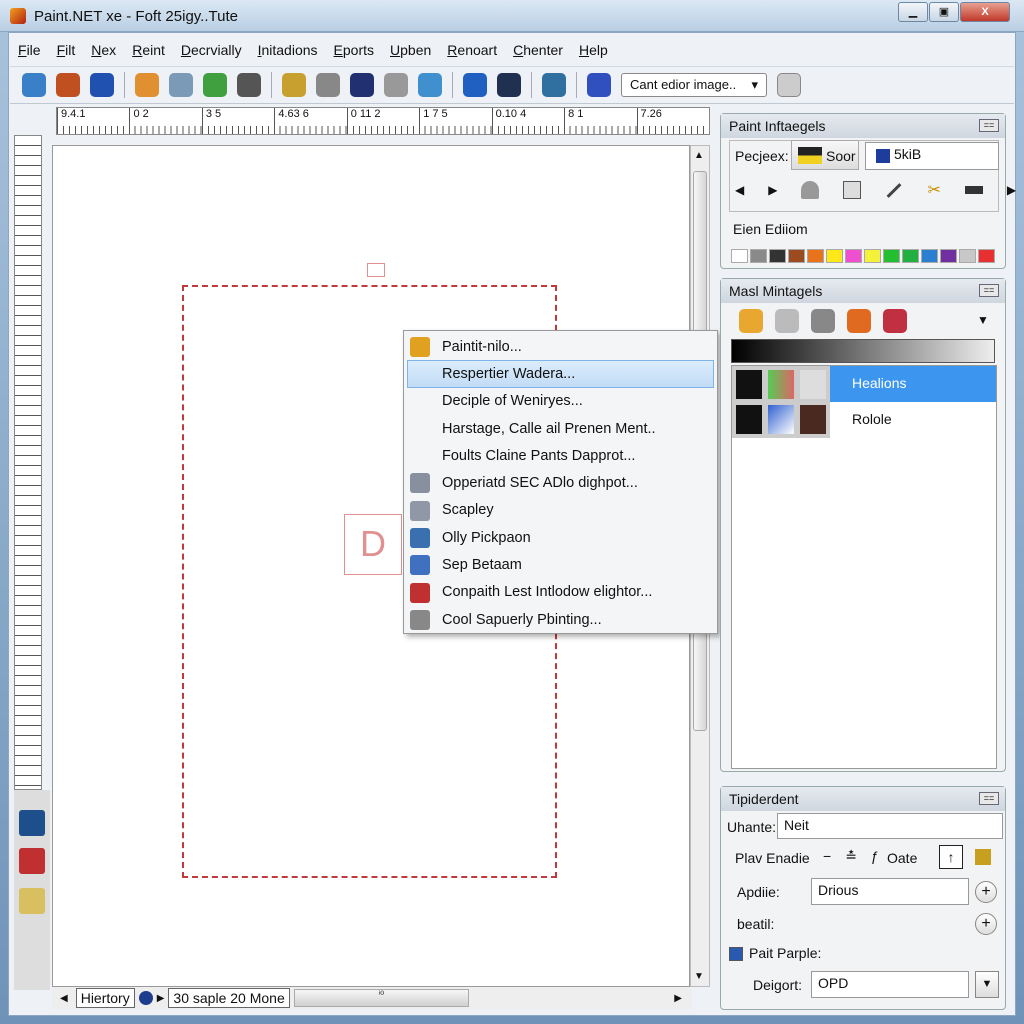  What do you see at coordinates (66, 50) in the screenshot?
I see `menu-filt: Filt` at bounding box center [66, 50].